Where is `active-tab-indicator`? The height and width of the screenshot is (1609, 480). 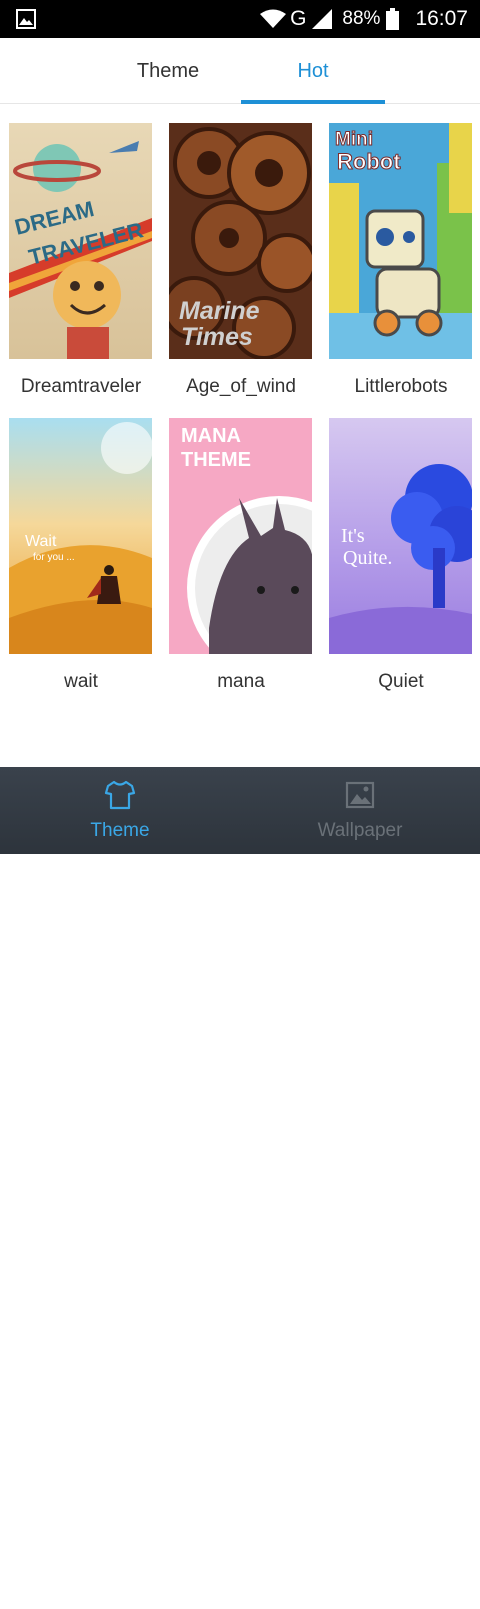 active-tab-indicator is located at coordinates (313, 102).